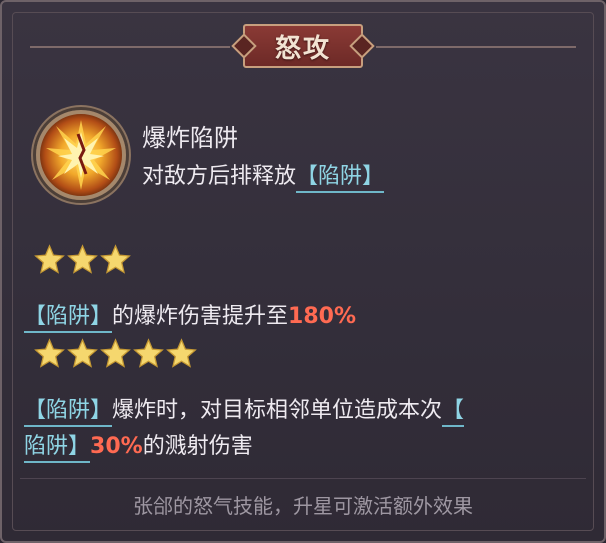  What do you see at coordinates (303, 478) in the screenshot?
I see `footer-divider` at bounding box center [303, 478].